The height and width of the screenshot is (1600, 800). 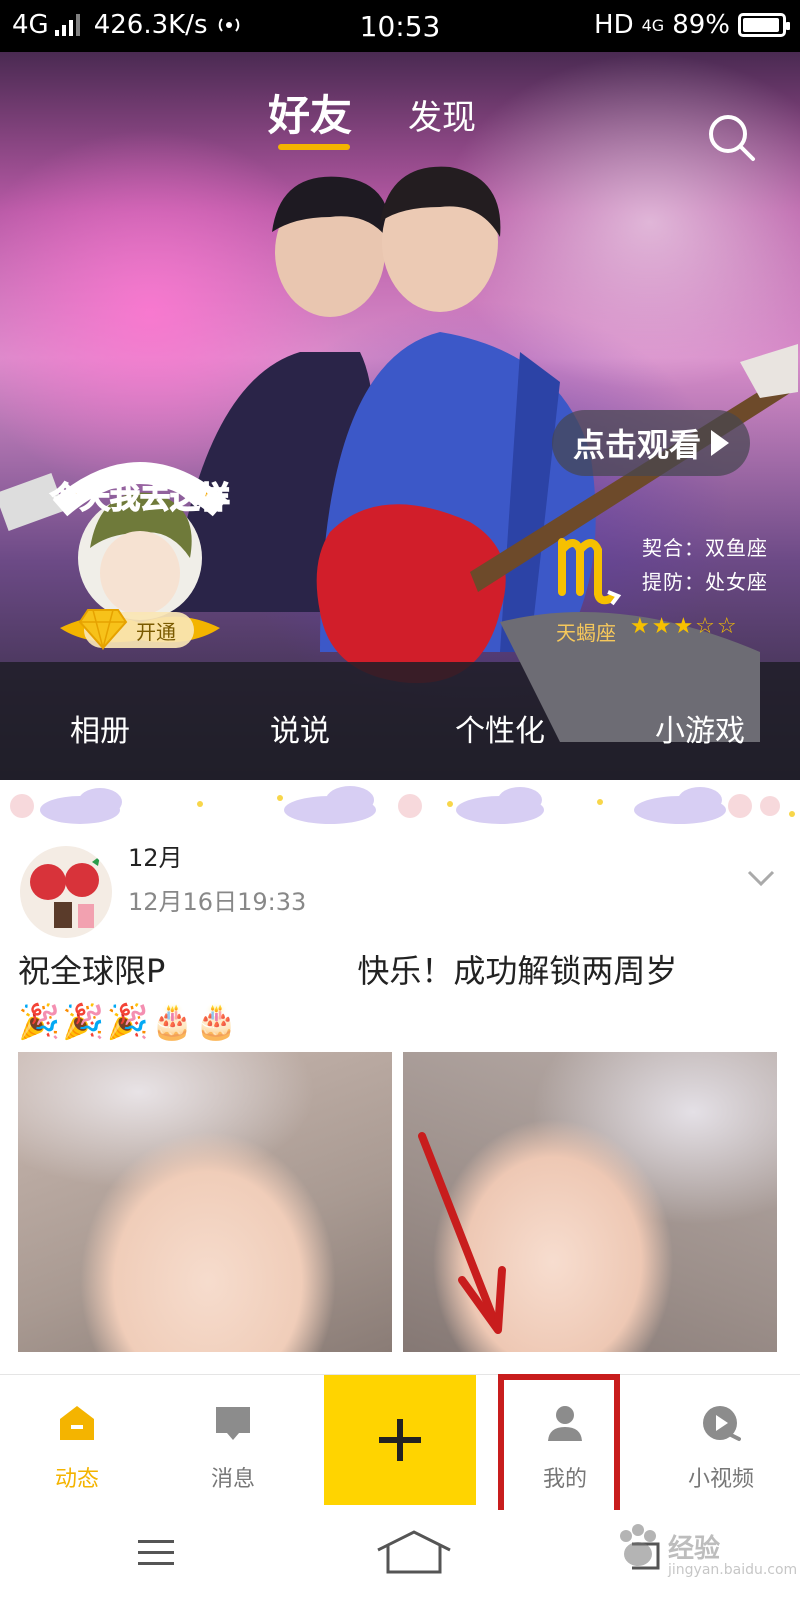 What do you see at coordinates (590, 572) in the screenshot?
I see `scorpio-icon` at bounding box center [590, 572].